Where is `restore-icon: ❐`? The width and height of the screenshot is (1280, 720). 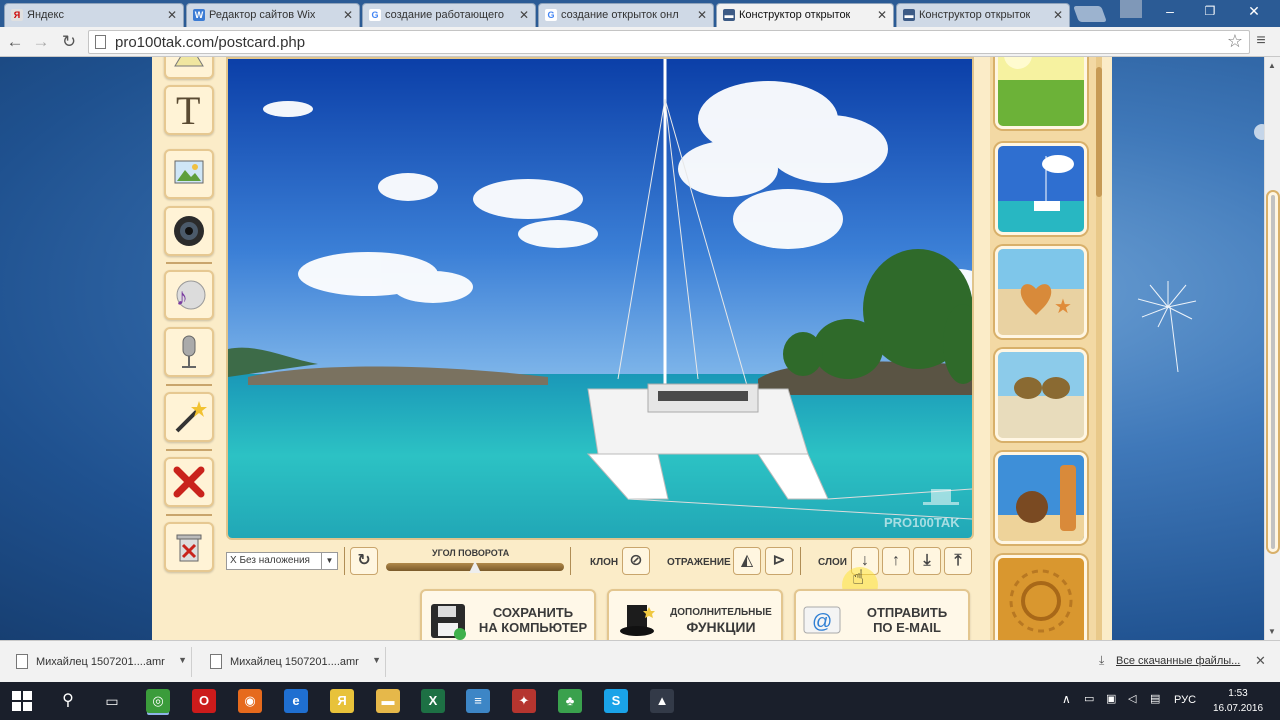 restore-icon: ❐ is located at coordinates (1210, 11).